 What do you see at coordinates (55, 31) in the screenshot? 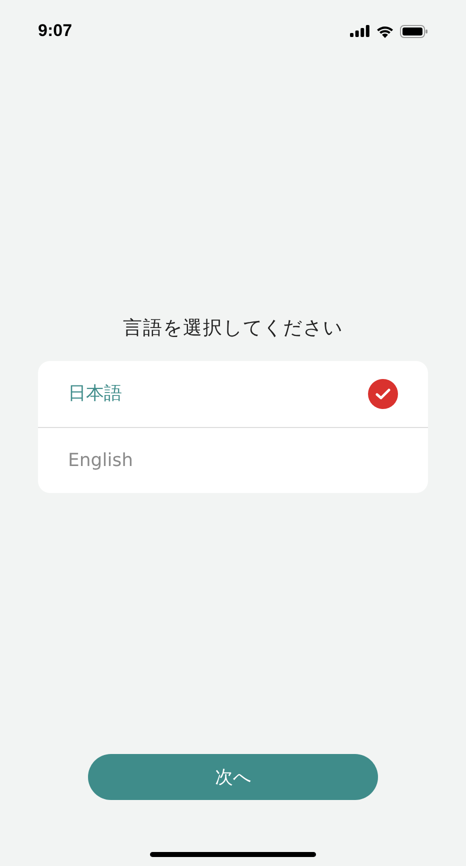
I see `status-time: 9:07` at bounding box center [55, 31].